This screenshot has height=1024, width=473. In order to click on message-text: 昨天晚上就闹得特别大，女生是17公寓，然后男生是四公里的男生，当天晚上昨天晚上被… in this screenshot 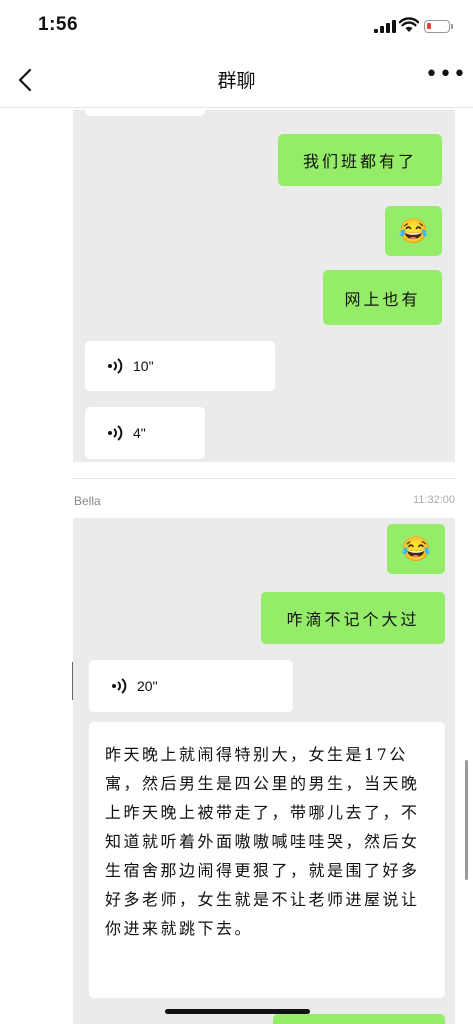, I will do `click(262, 841)`.